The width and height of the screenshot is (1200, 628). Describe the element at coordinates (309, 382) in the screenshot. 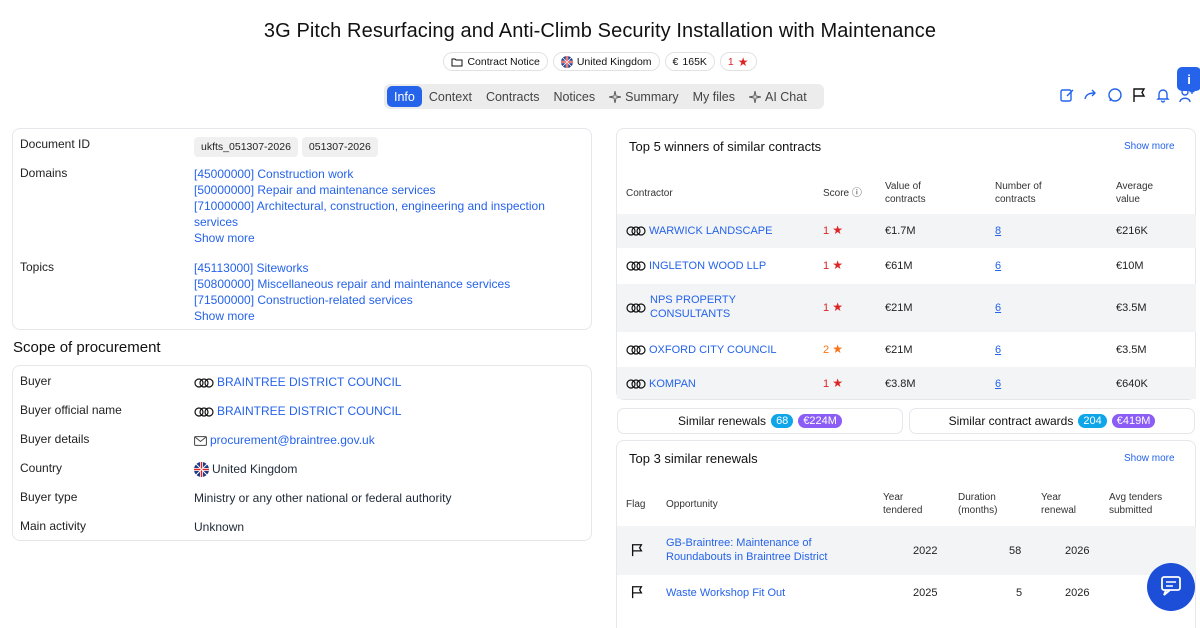

I see `buyer-link: BRAINTREE DISTRICT COUNCIL` at that location.